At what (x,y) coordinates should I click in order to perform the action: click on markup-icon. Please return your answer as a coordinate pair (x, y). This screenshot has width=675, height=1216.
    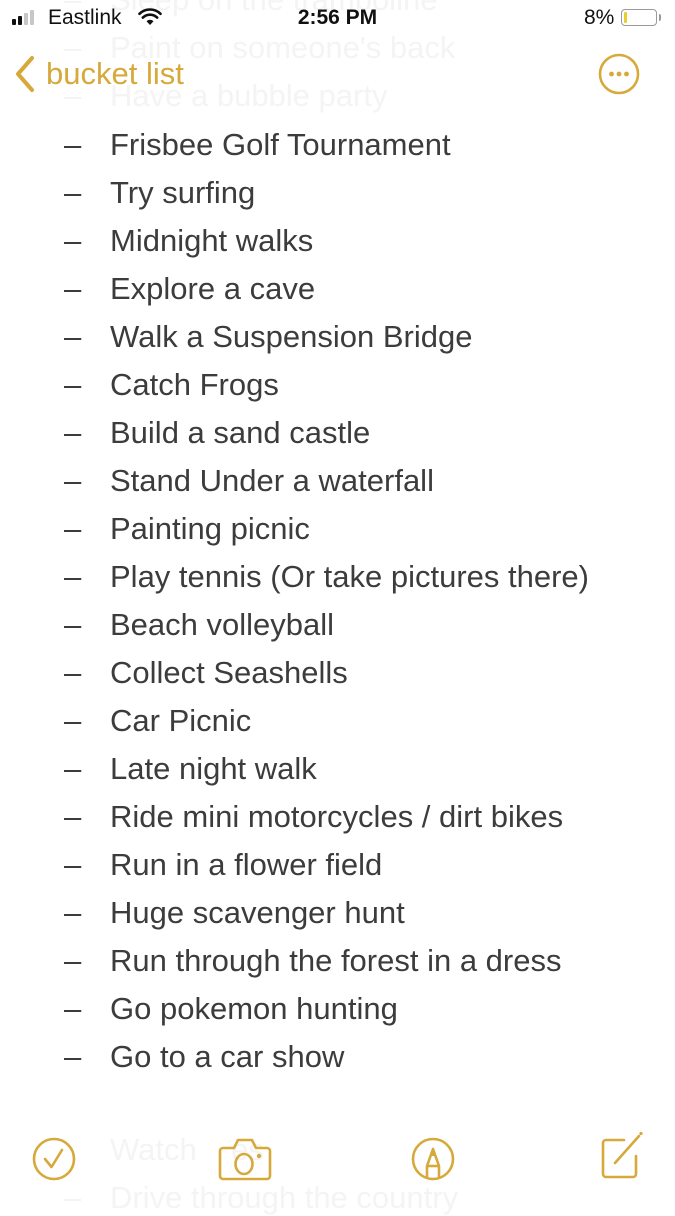
    Looking at the image, I should click on (433, 1159).